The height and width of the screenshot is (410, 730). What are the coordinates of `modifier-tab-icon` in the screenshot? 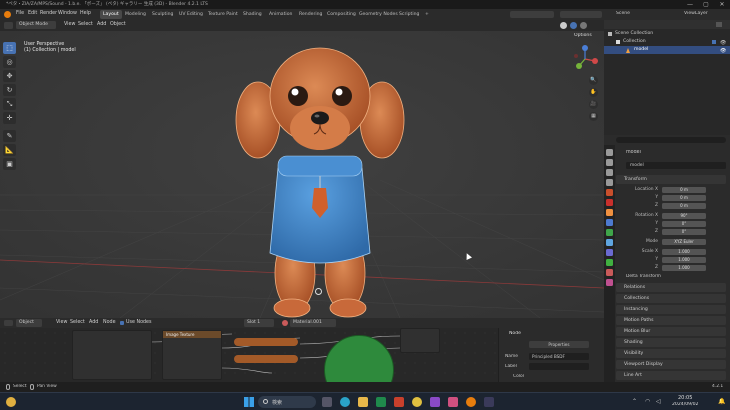 It's located at (609, 222).